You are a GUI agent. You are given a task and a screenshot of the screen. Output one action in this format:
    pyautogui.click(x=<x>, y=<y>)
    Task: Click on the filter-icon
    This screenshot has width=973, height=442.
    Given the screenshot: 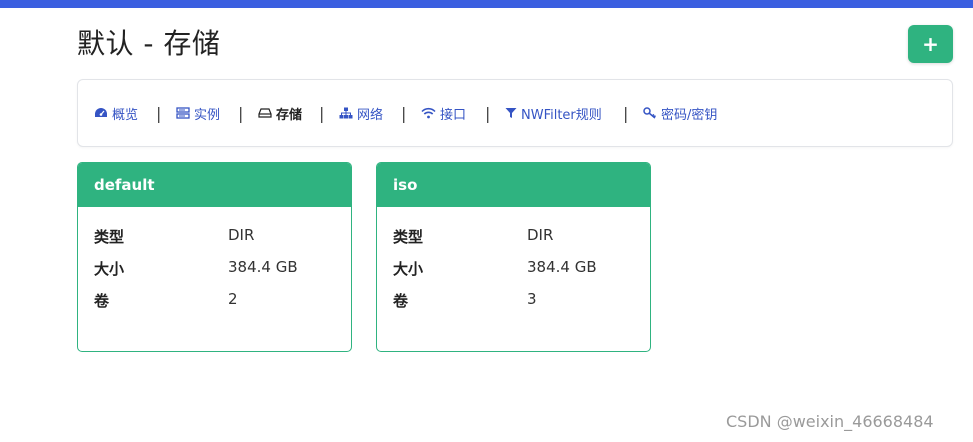 What is the action you would take?
    pyautogui.click(x=511, y=113)
    